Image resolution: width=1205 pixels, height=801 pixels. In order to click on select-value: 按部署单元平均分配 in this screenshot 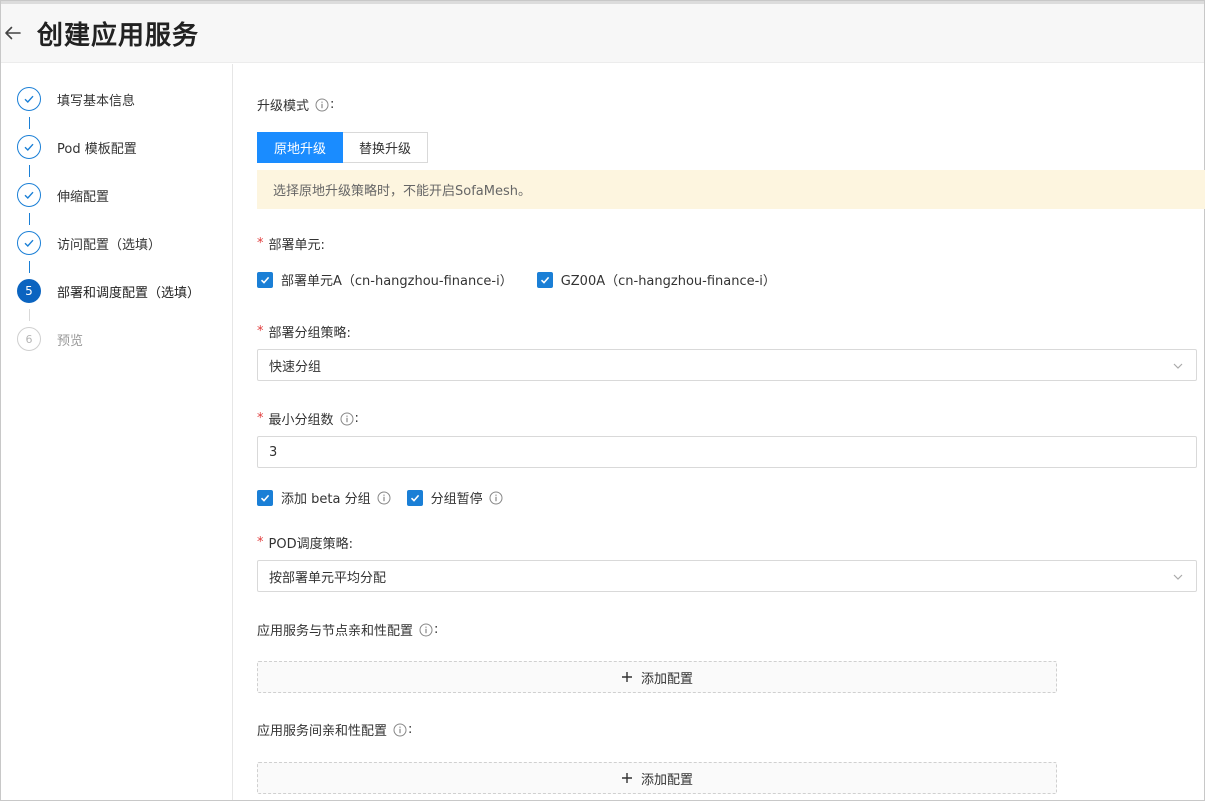, I will do `click(328, 578)`.